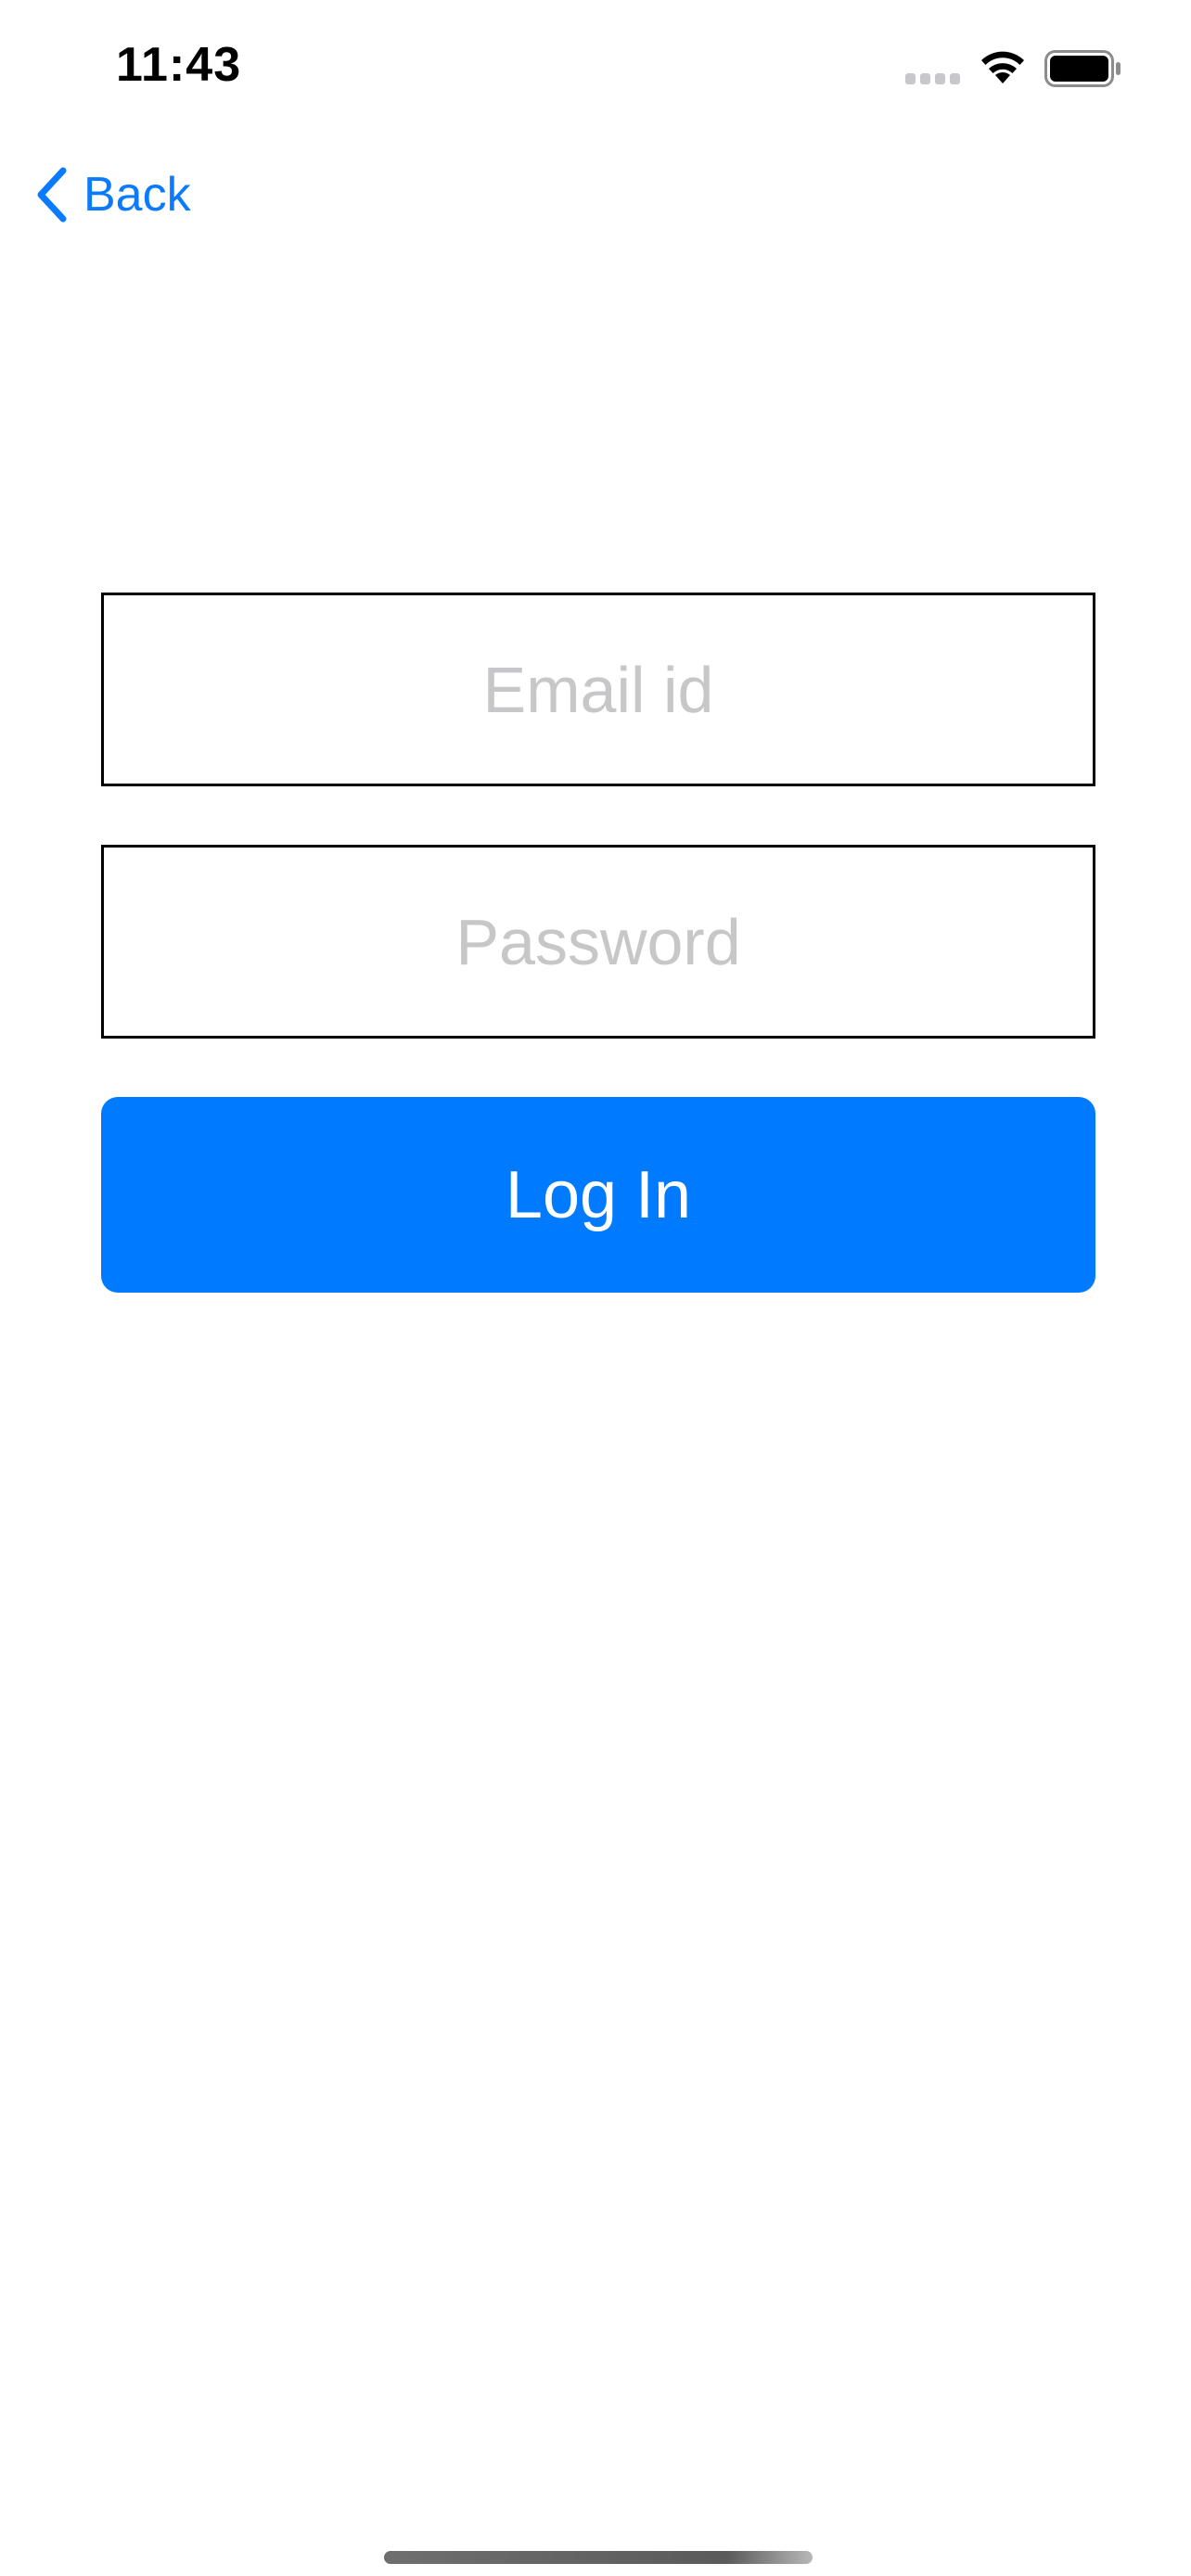 Image resolution: width=1191 pixels, height=2576 pixels. I want to click on password-input, so click(598, 942).